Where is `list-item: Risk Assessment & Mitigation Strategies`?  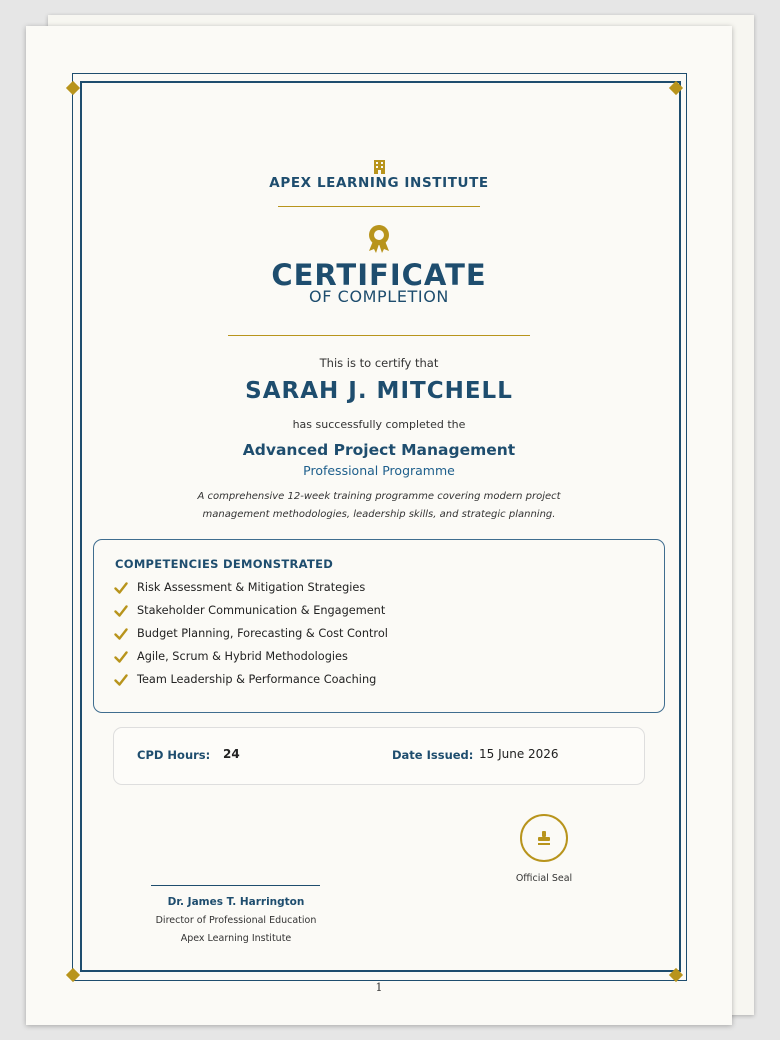 list-item: Risk Assessment & Mitigation Strategies is located at coordinates (251, 590).